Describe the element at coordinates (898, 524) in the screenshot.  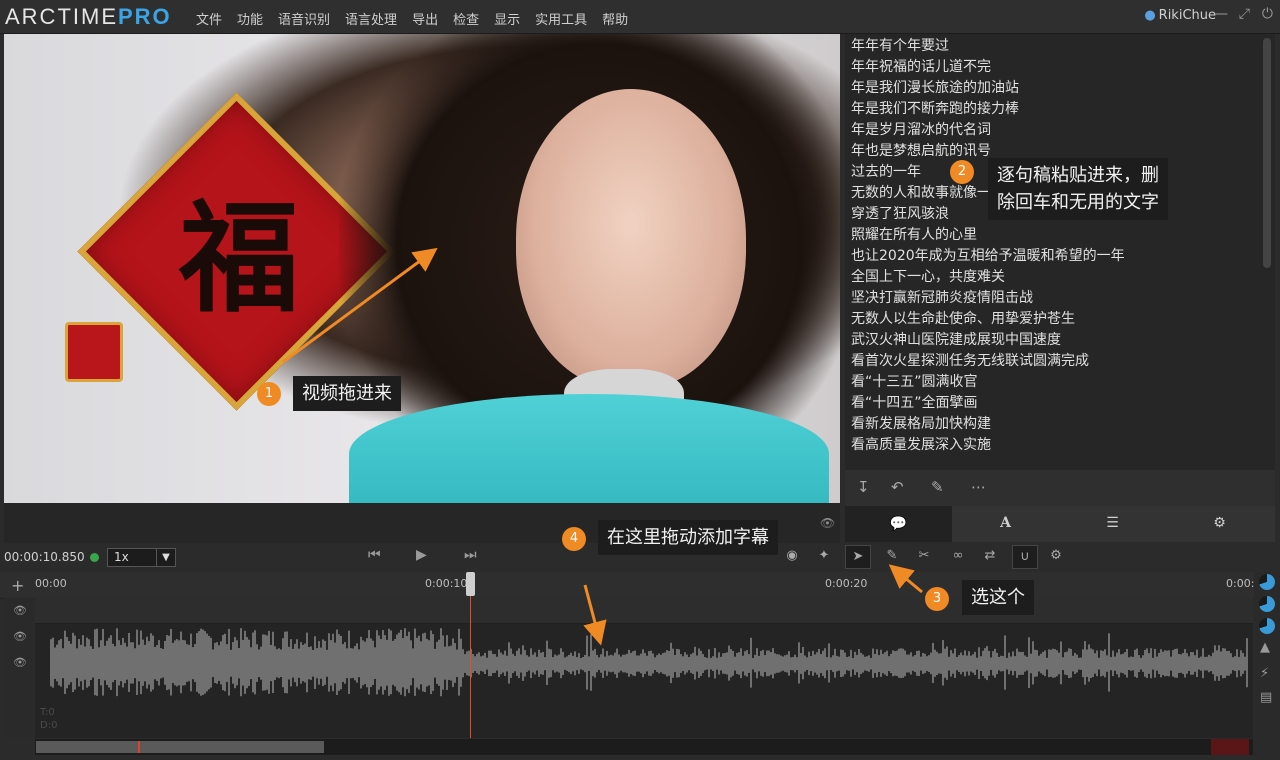
I see `tab-subtitle-icon: 💬` at that location.